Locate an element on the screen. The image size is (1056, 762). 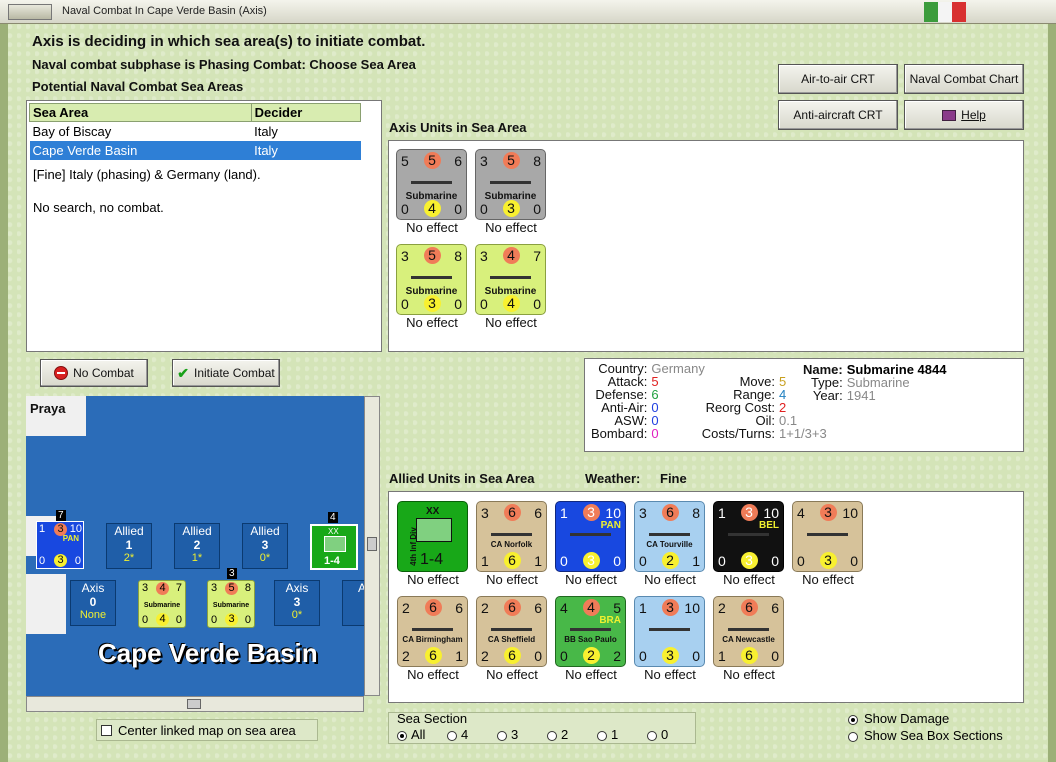
ship-silhouette-icon is located at coordinates (431, 181).